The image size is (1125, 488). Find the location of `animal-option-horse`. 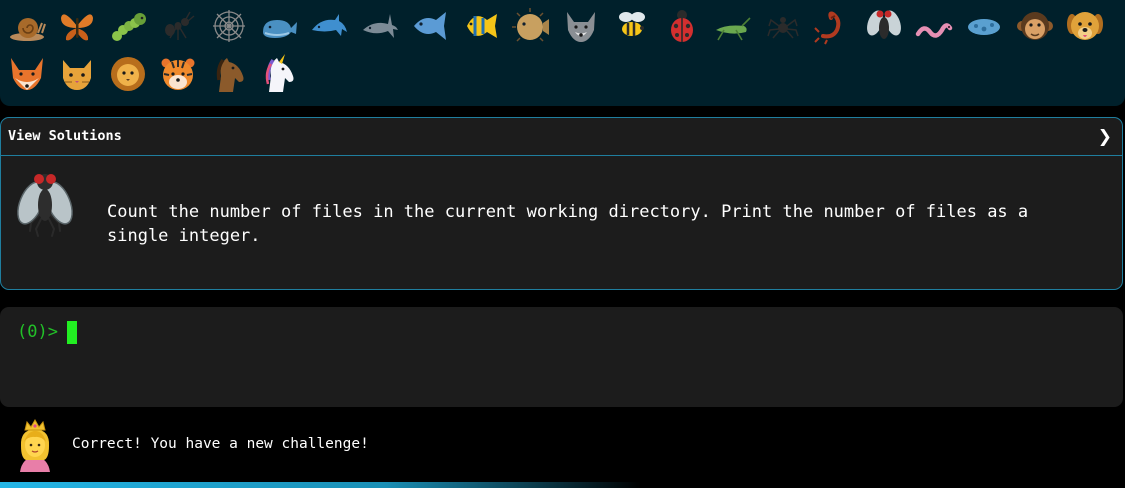

animal-option-horse is located at coordinates (229, 74).